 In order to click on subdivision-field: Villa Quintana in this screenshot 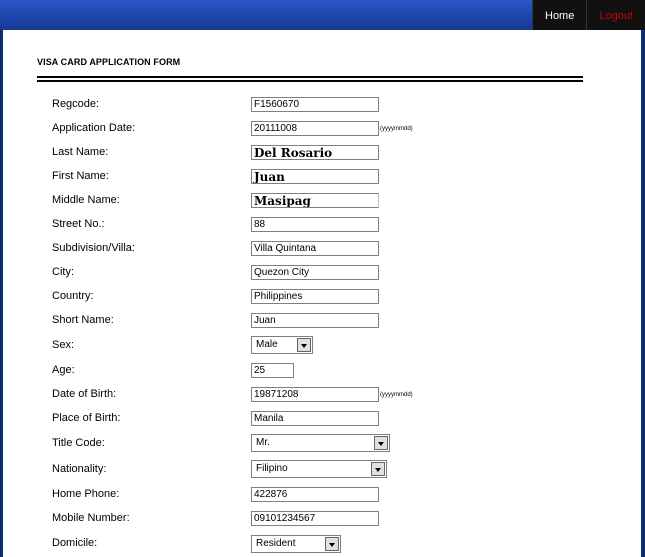, I will do `click(315, 248)`.